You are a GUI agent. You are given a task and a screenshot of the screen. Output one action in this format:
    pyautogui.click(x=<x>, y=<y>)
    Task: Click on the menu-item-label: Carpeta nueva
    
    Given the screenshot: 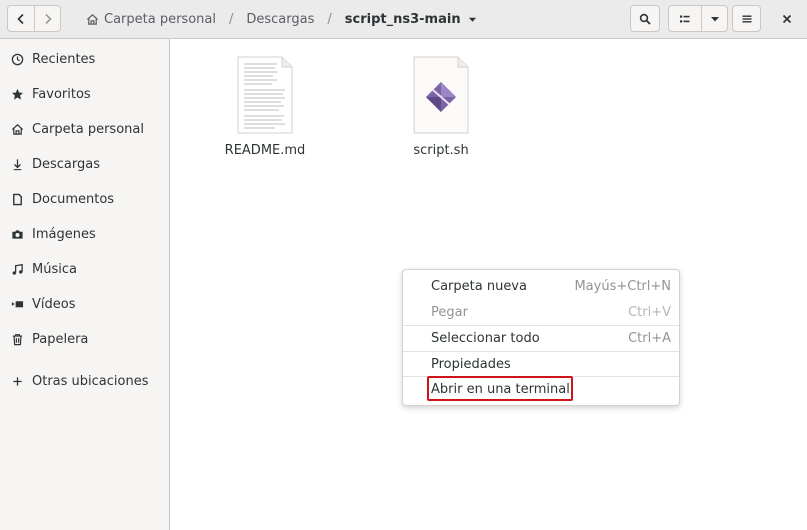 What is the action you would take?
    pyautogui.click(x=479, y=286)
    